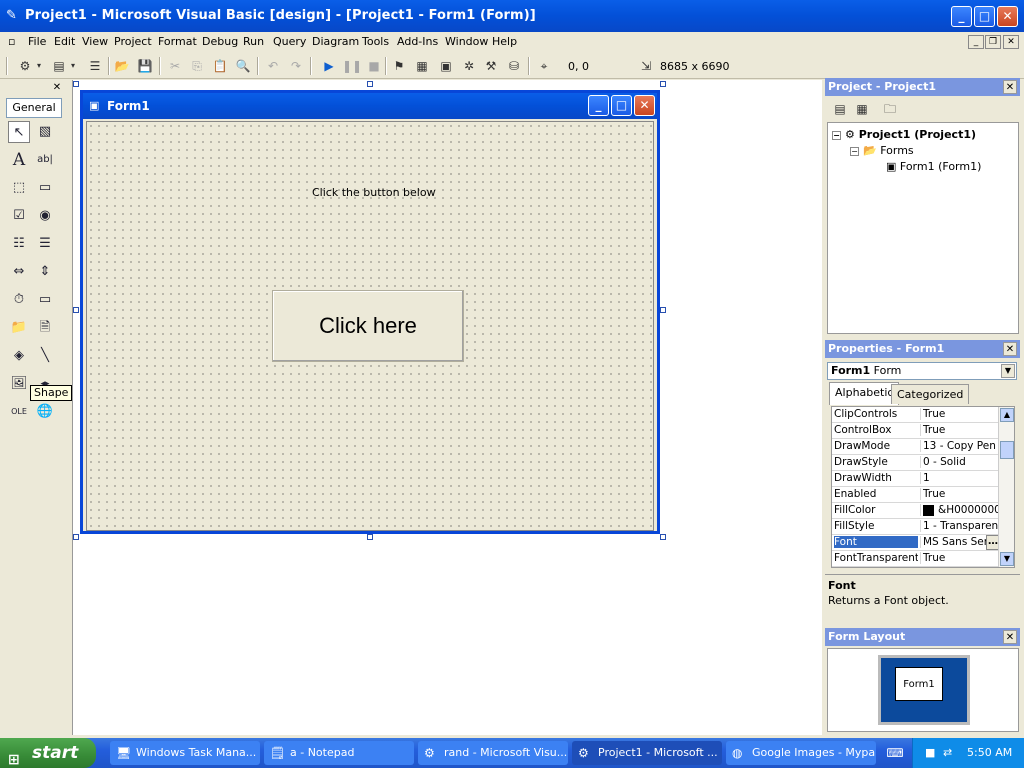 The width and height of the screenshot is (1024, 768). Describe the element at coordinates (976, 42) in the screenshot. I see `mdi-minimize-button: _` at that location.